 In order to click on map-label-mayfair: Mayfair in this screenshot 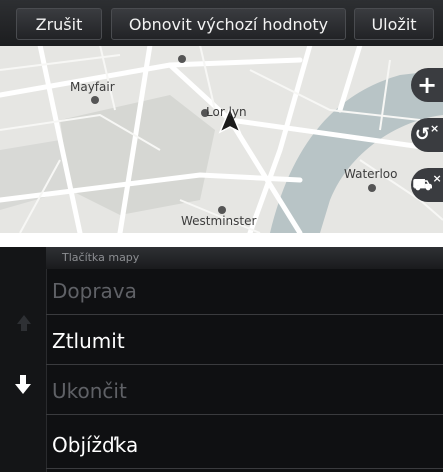, I will do `click(92, 87)`.